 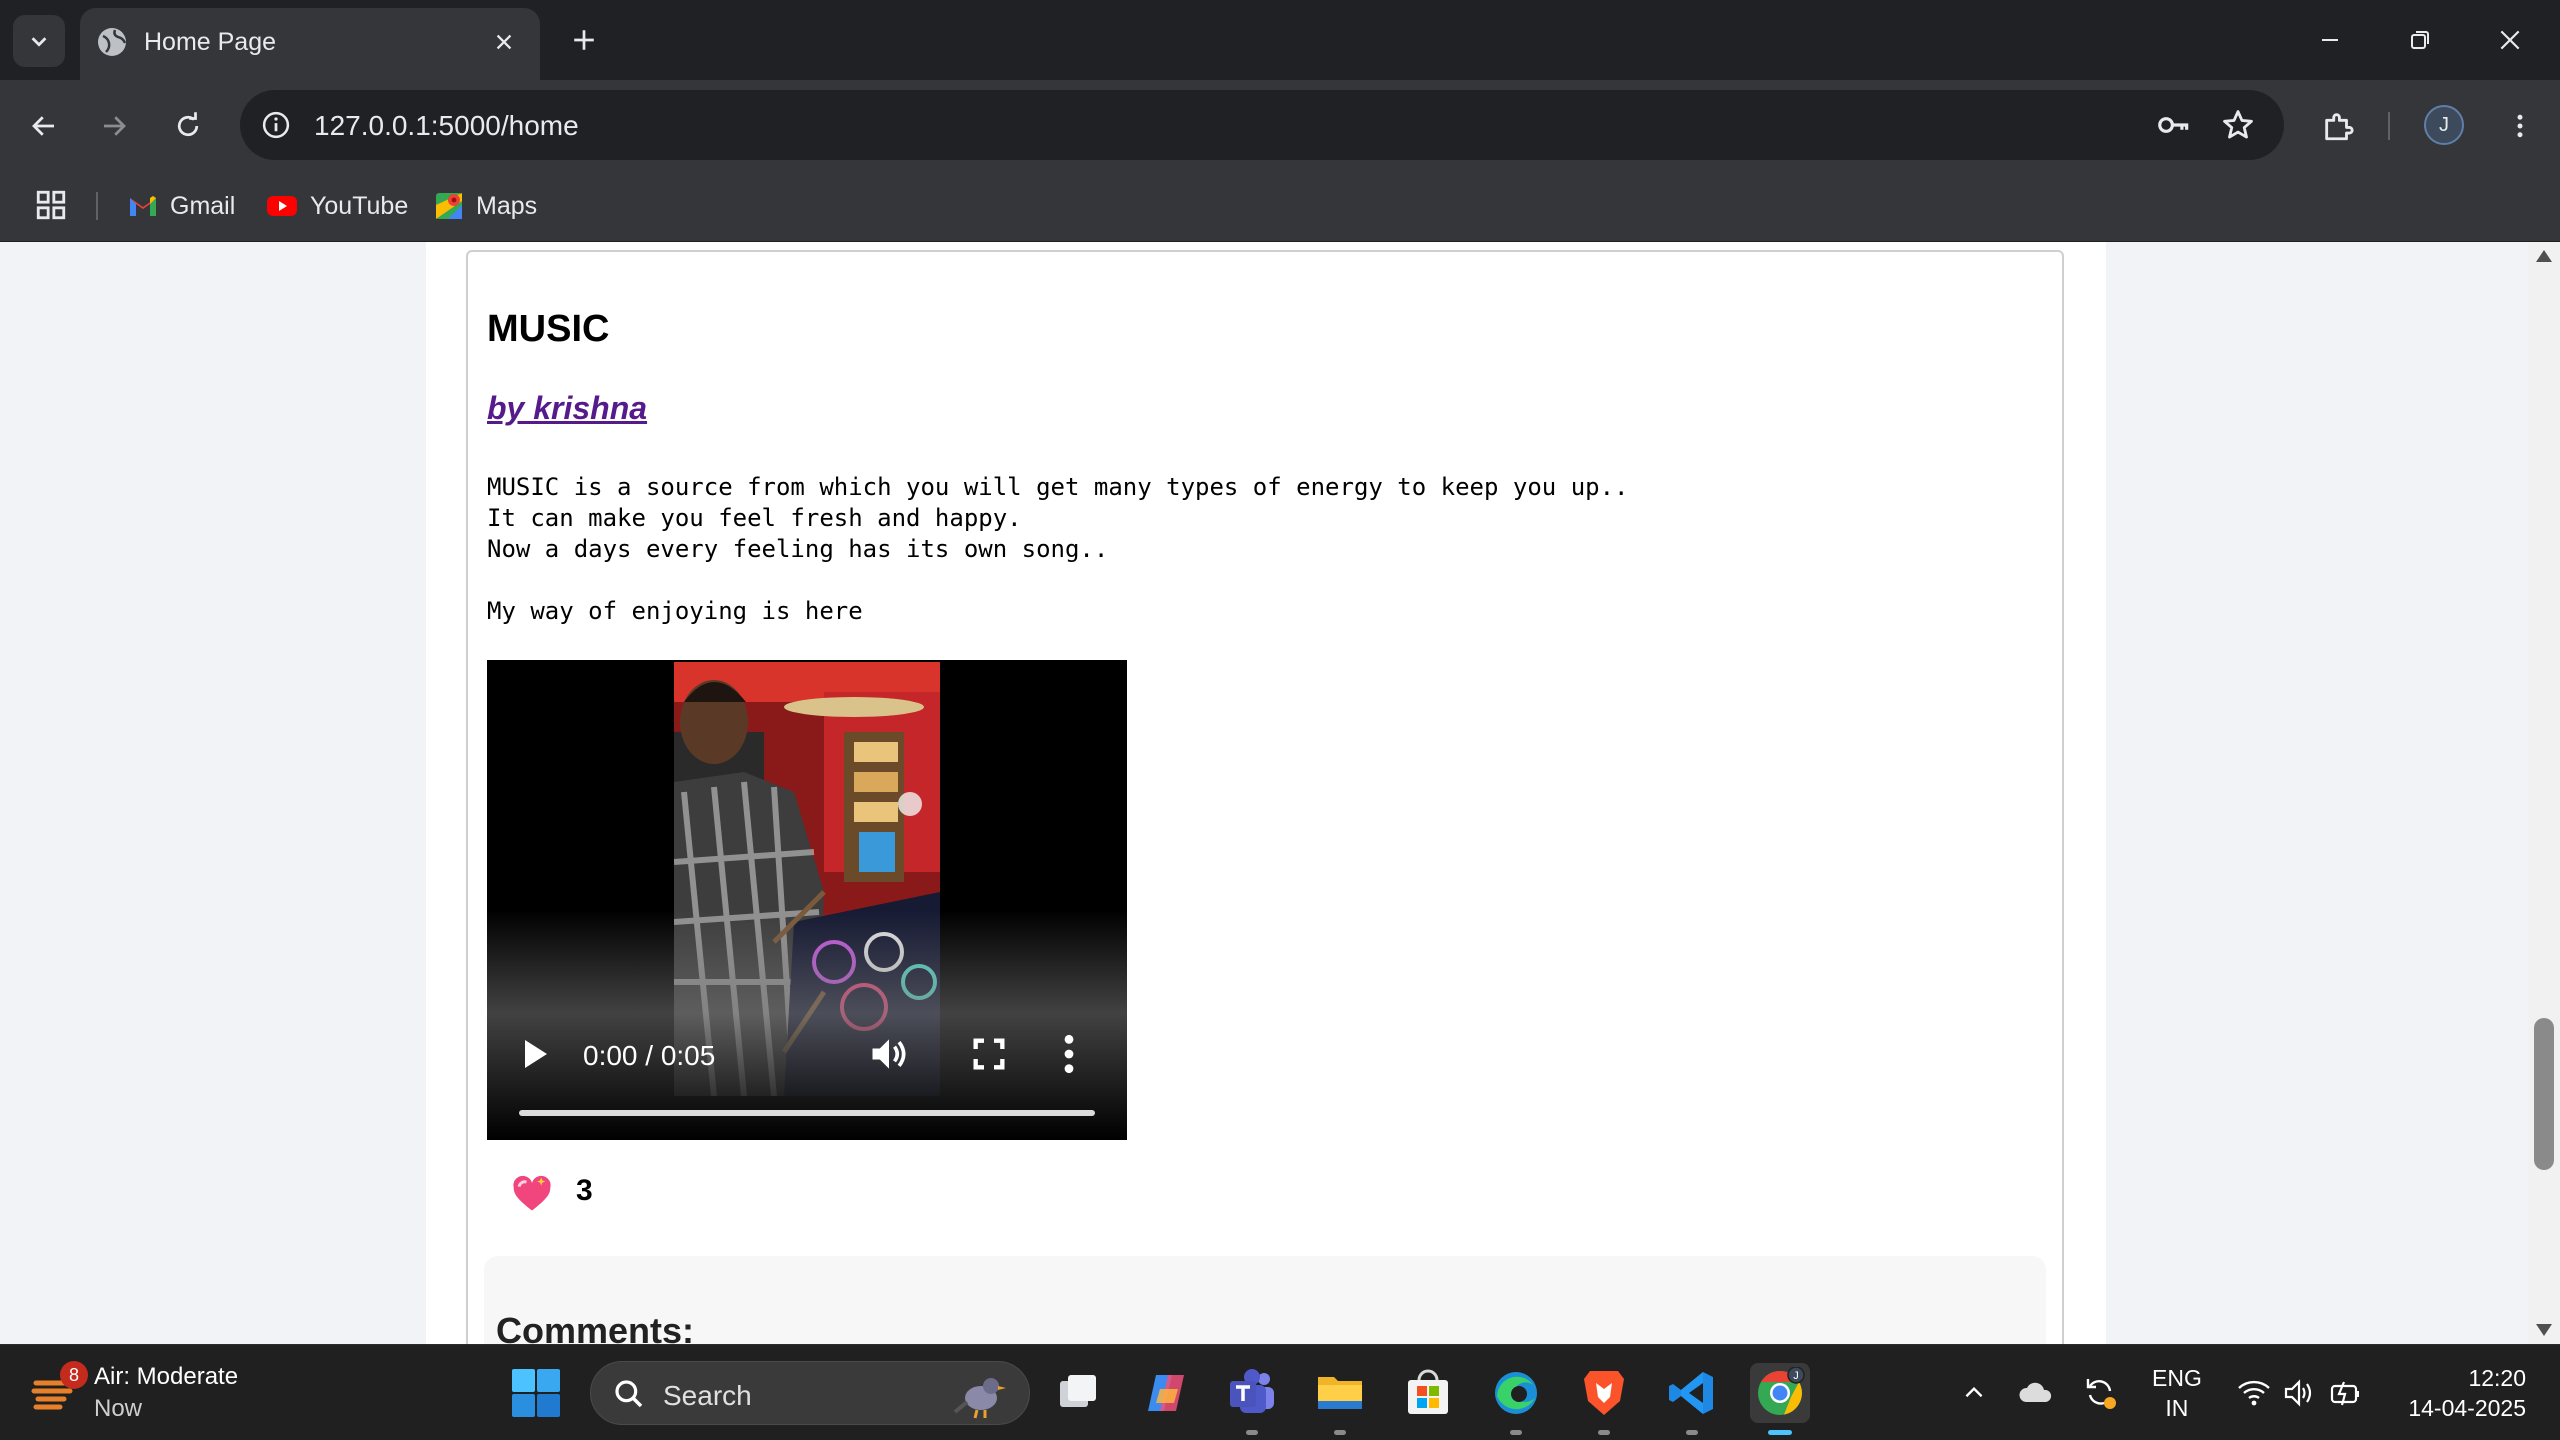 I want to click on scroll-down-arrow-icon, so click(x=2544, y=1330).